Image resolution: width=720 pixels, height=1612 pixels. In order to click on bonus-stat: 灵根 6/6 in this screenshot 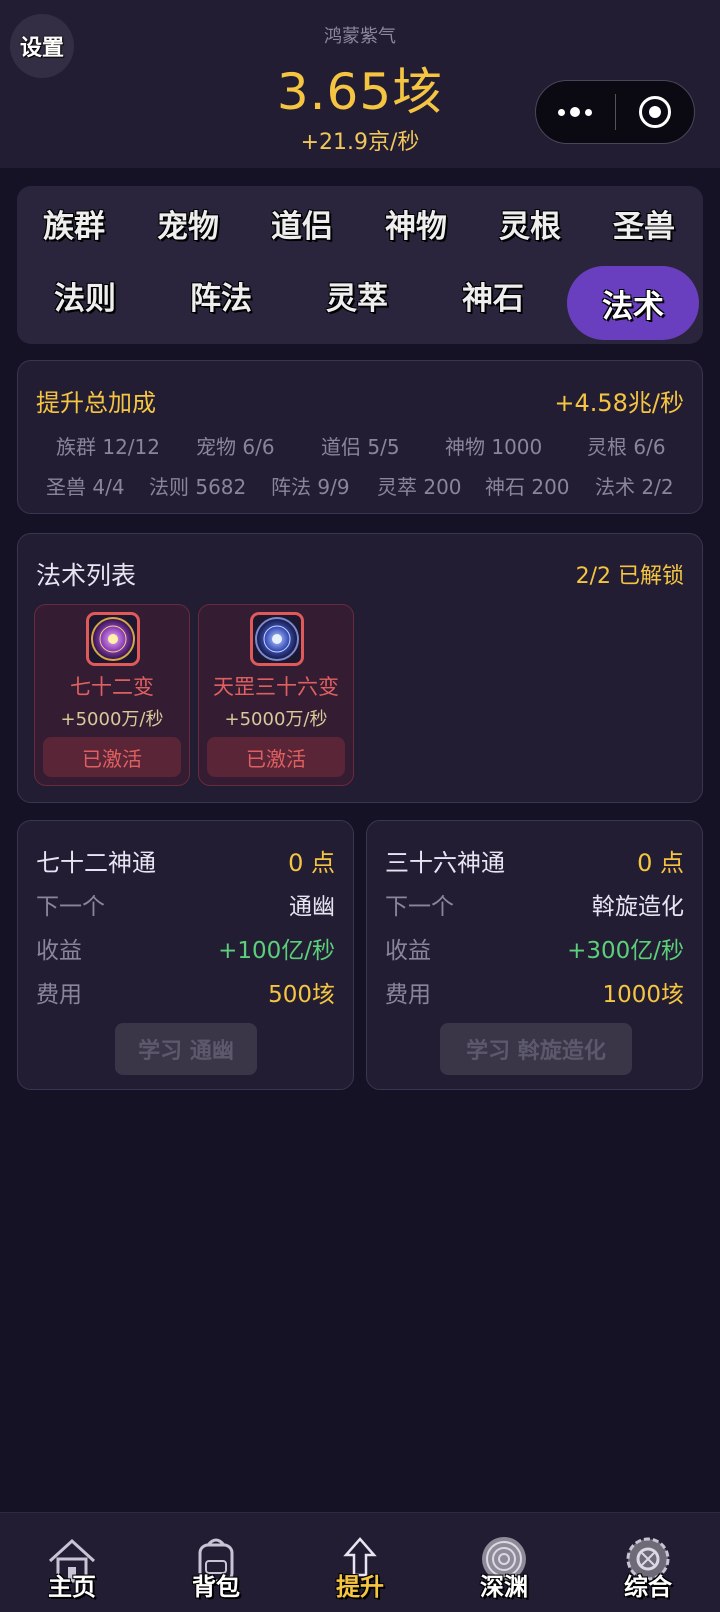, I will do `click(626, 447)`.